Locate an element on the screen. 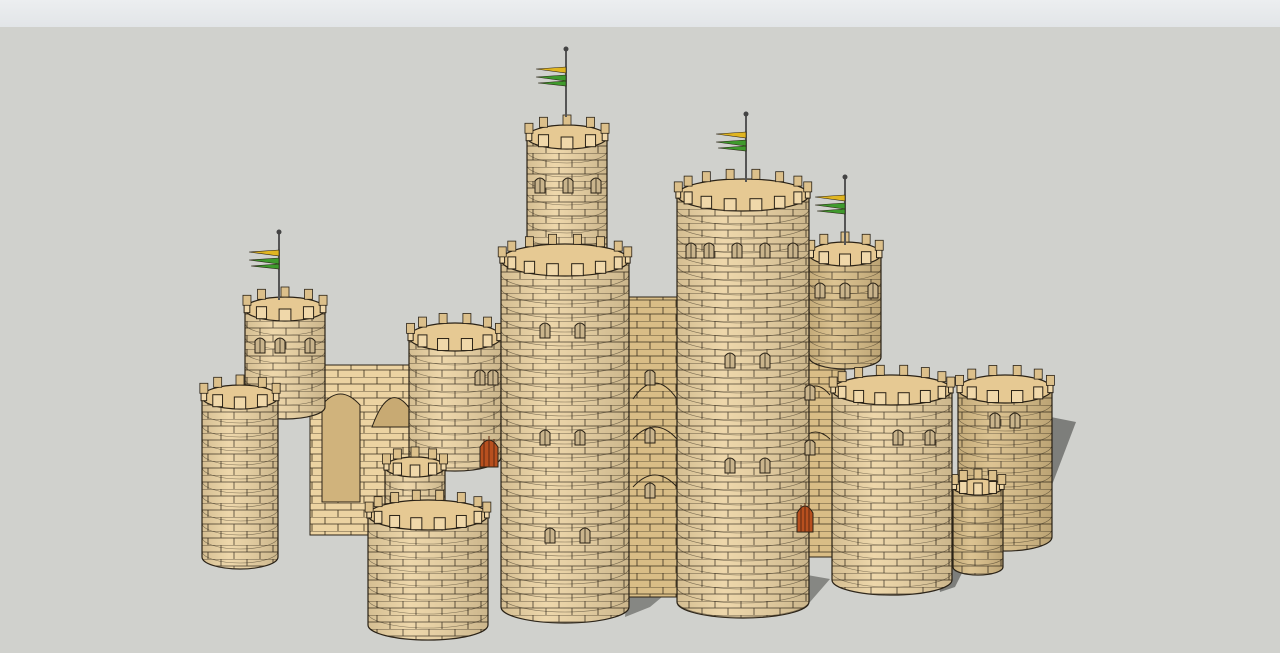 This screenshot has height=653, width=1280. left-corner-tower is located at coordinates (240, 472).